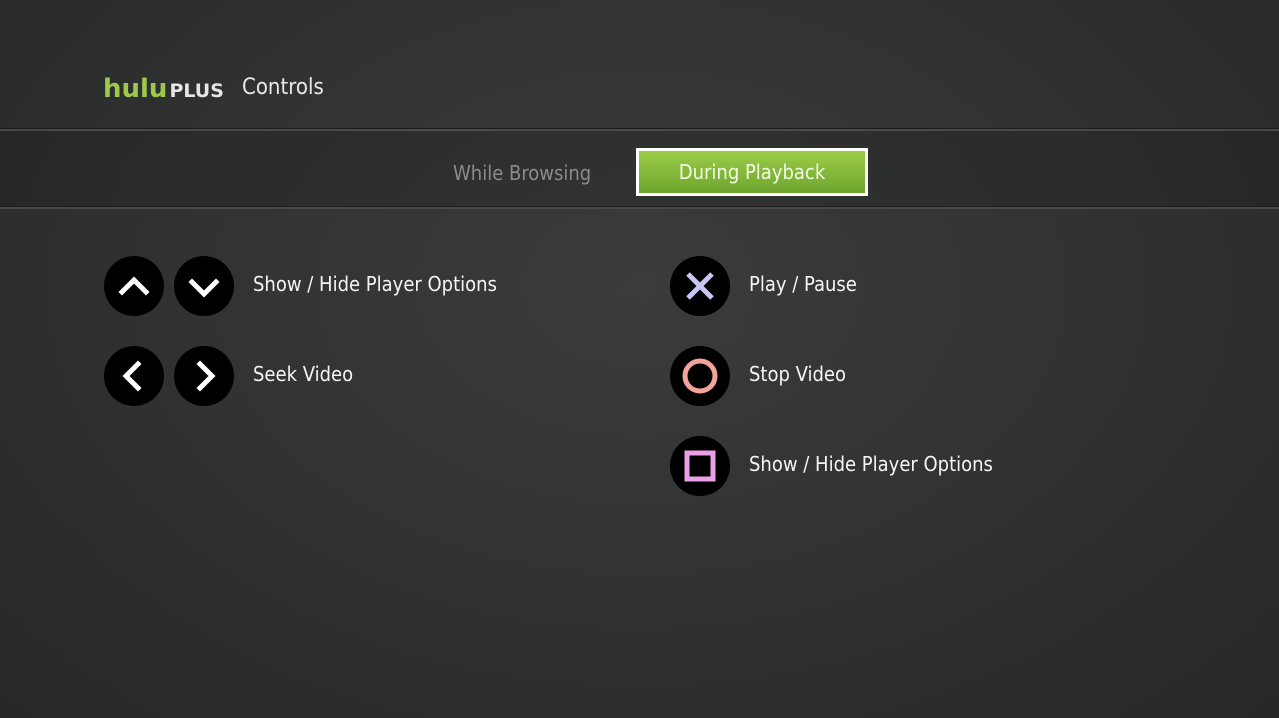  What do you see at coordinates (700, 376) in the screenshot?
I see `circle-button-icon` at bounding box center [700, 376].